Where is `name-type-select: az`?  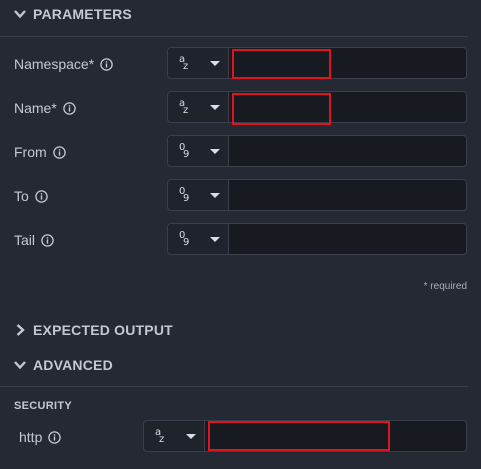 name-type-select: az is located at coordinates (198, 107).